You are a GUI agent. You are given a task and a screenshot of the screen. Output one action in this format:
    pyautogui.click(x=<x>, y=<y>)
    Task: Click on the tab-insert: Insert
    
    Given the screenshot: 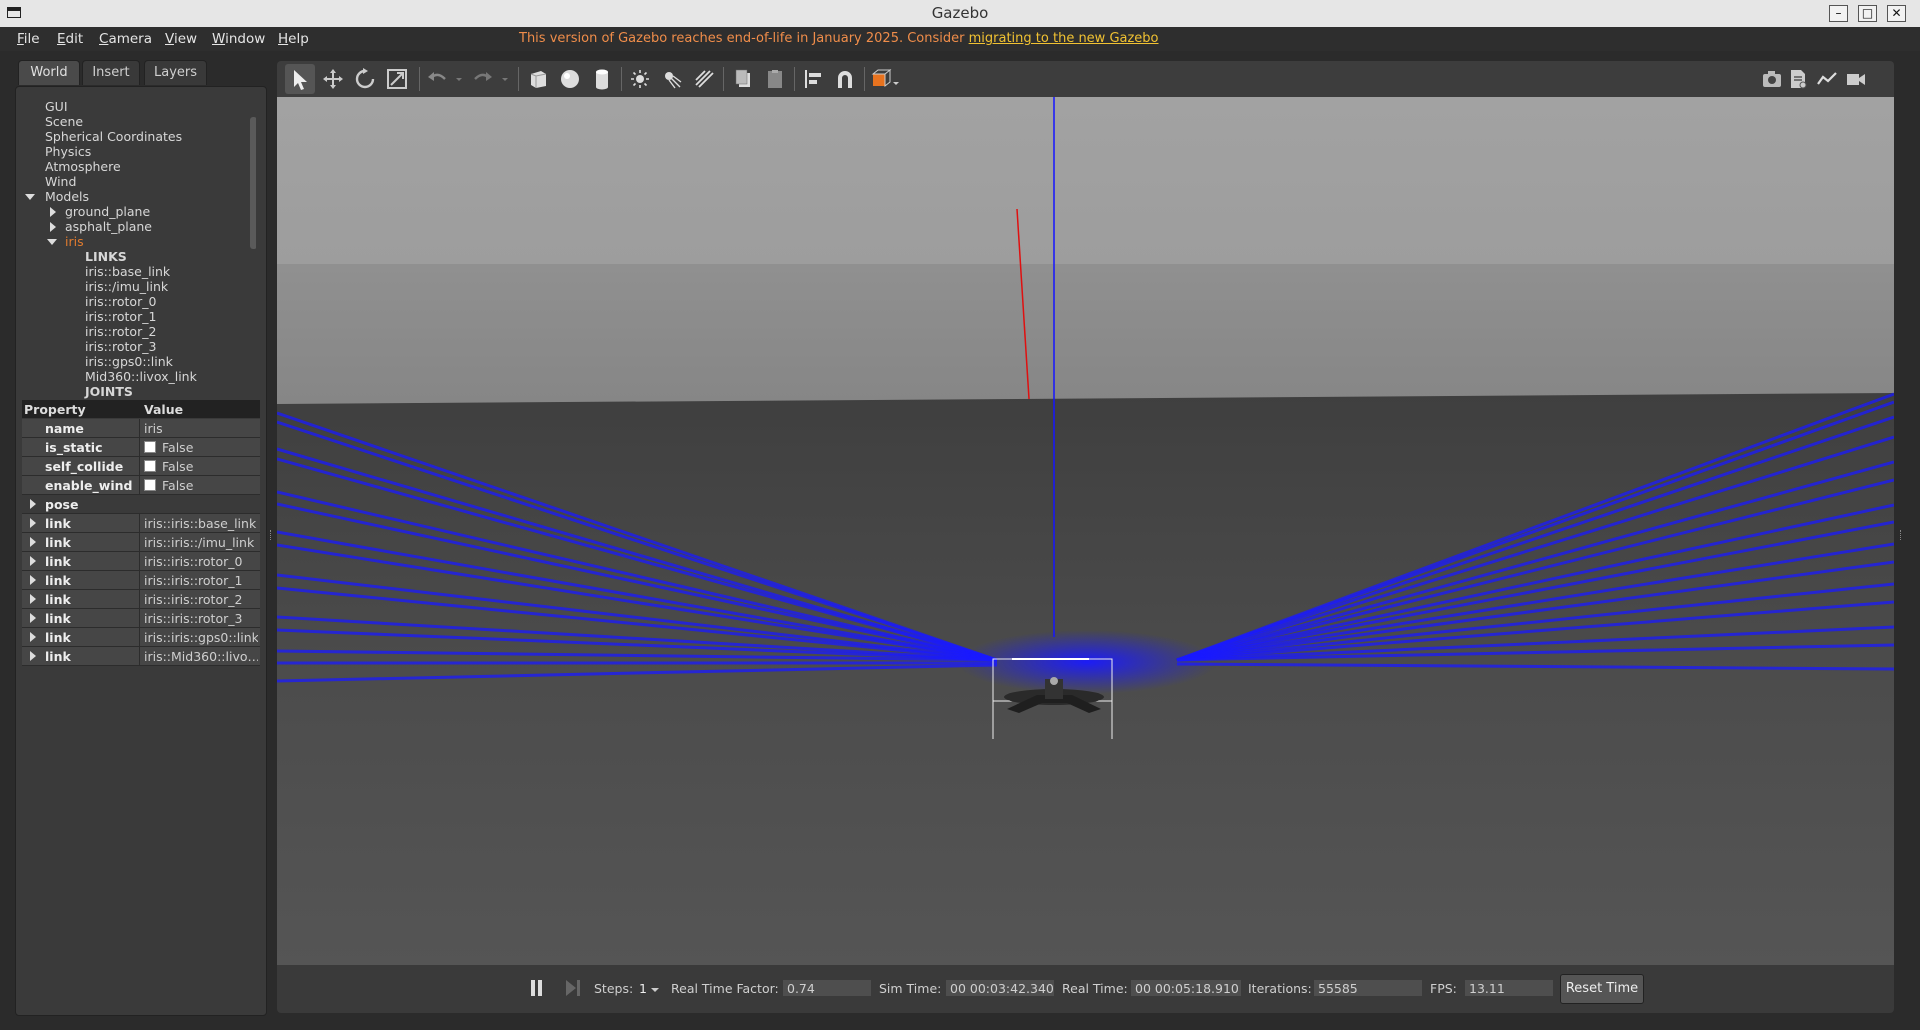 What is the action you would take?
    pyautogui.click(x=111, y=72)
    